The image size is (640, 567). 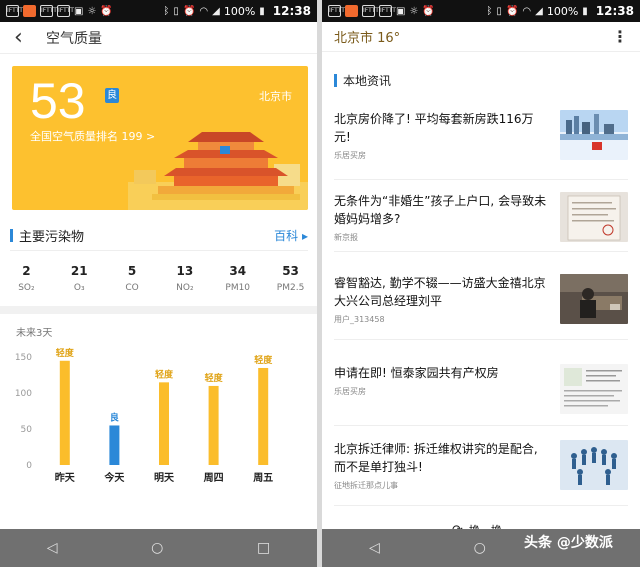 What do you see at coordinates (216, 11) in the screenshot?
I see `signal-icon: ◢` at bounding box center [216, 11].